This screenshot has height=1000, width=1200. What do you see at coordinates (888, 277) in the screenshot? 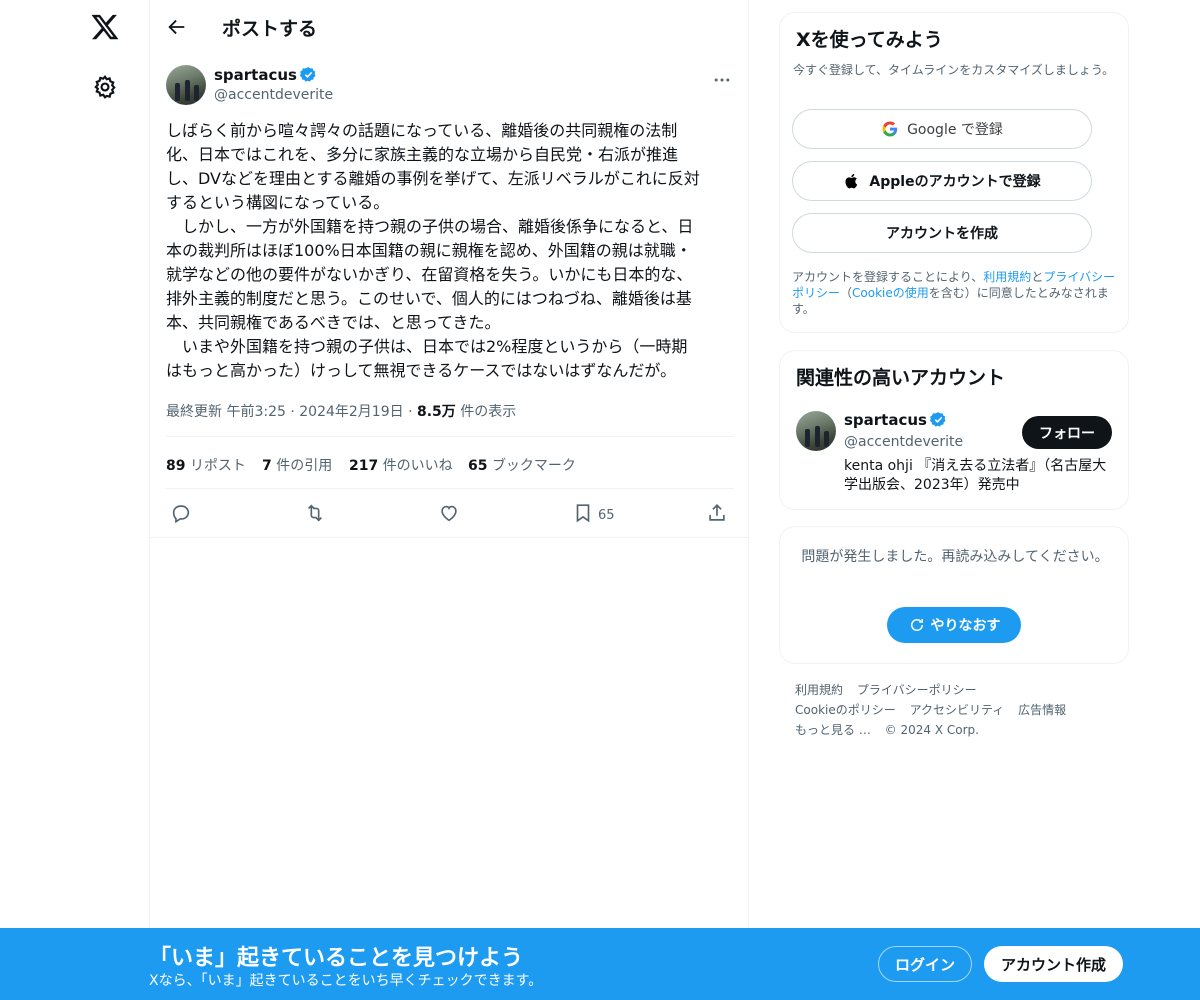
I see `legal-prefix: アカウントを登録することにより、` at bounding box center [888, 277].